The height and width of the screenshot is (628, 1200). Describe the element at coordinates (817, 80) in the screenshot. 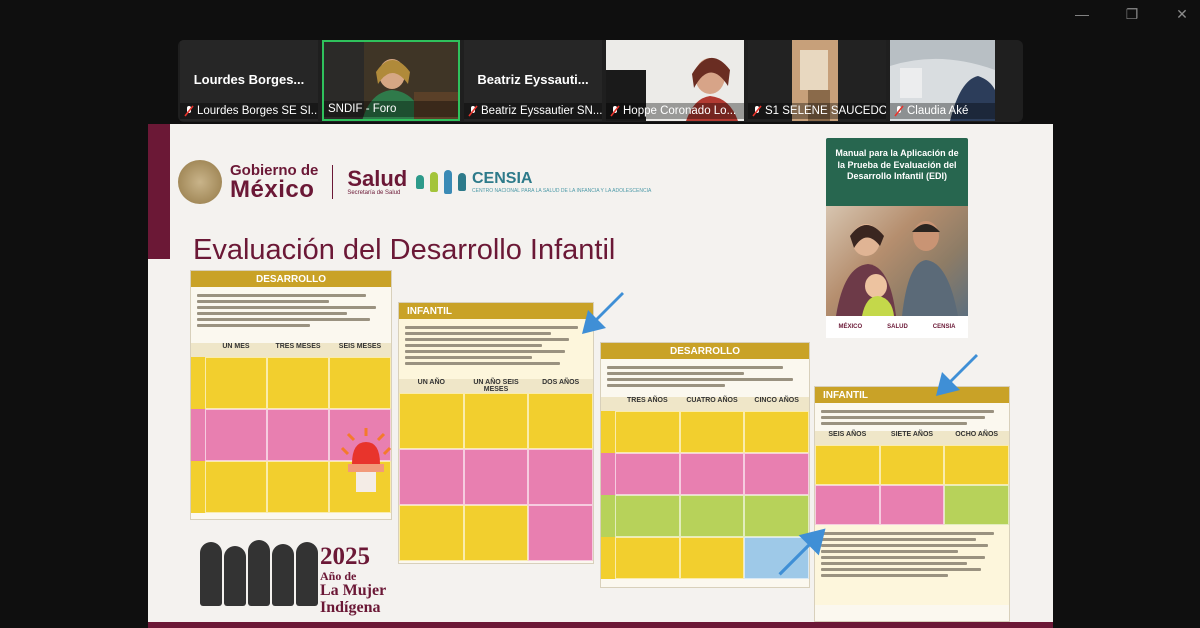

I see `participant-tile: S1 SELENE SAUCEDO` at that location.